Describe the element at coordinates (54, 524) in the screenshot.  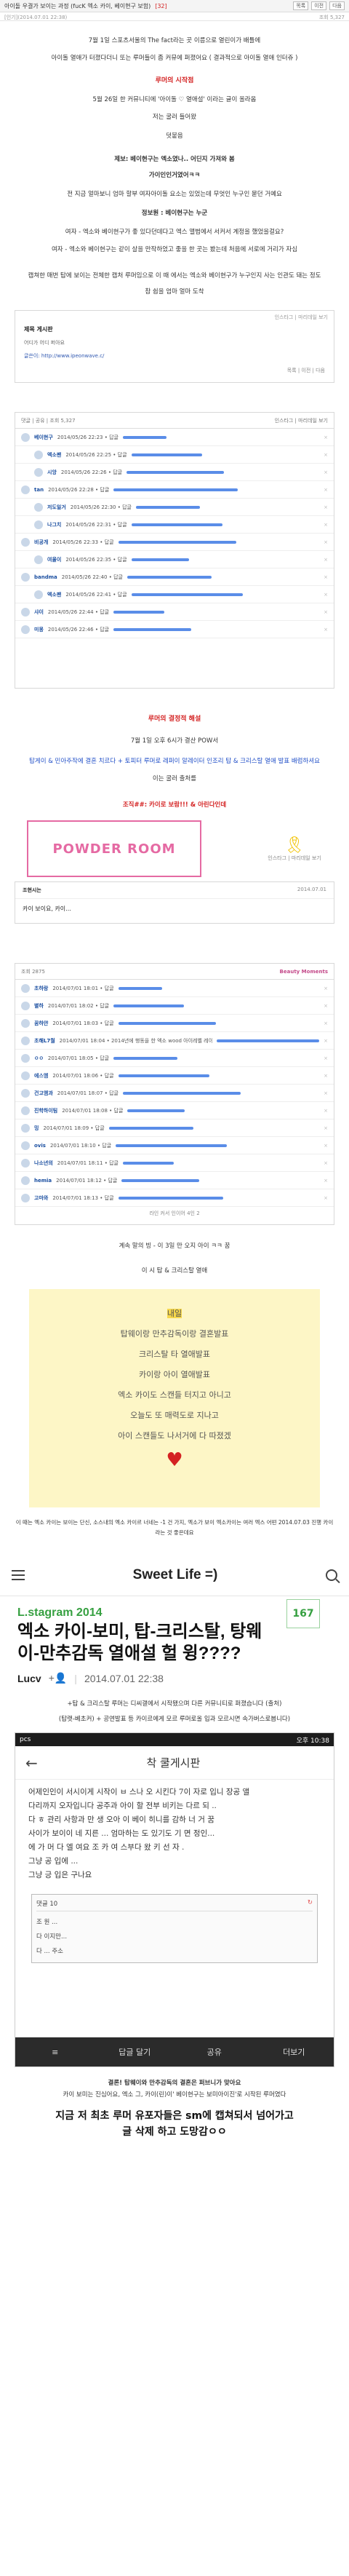
I see `comment-author: 나그치` at that location.